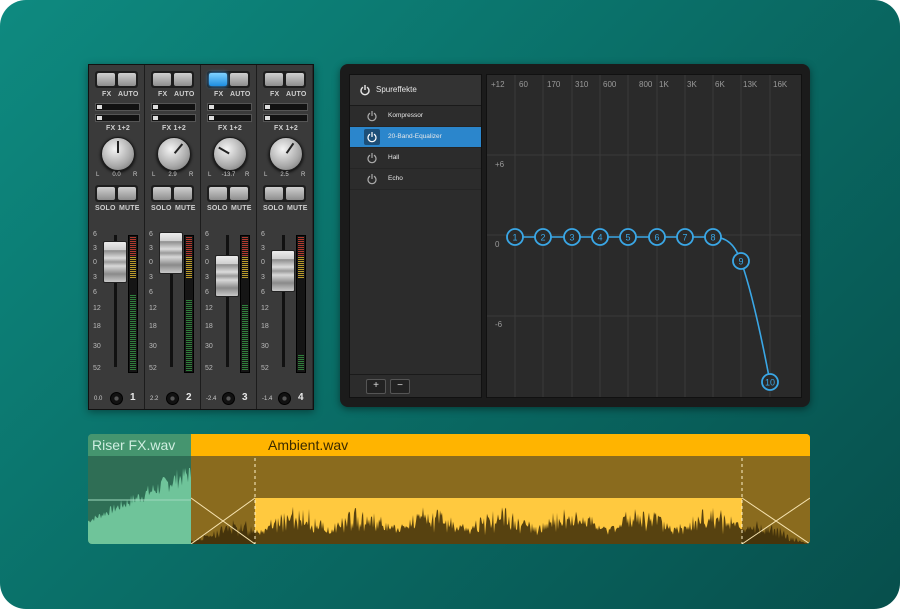 This screenshot has width=900, height=609. Describe the element at coordinates (184, 94) in the screenshot. I see `auto-label: AUTO` at that location.